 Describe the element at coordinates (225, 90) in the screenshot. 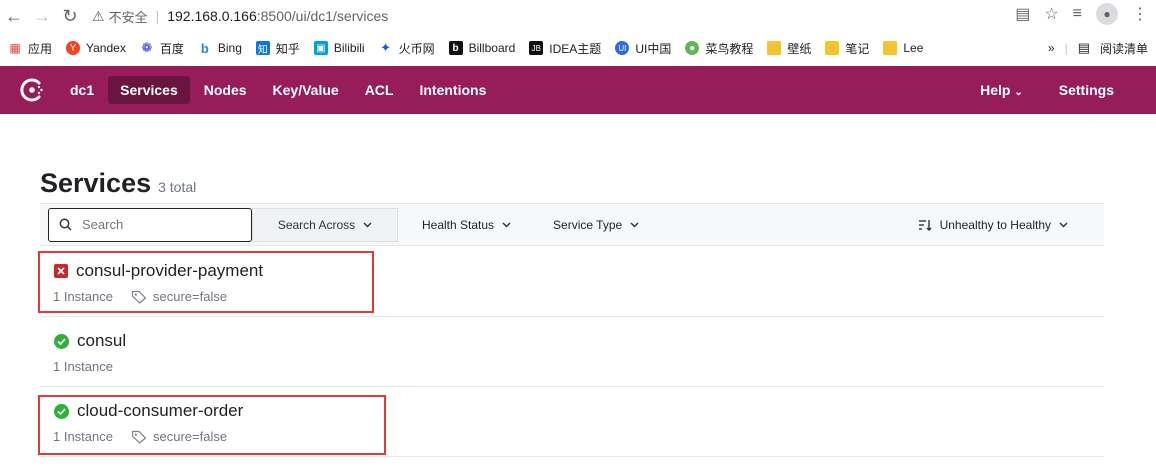

I see `nav-nodes: Nodes` at that location.